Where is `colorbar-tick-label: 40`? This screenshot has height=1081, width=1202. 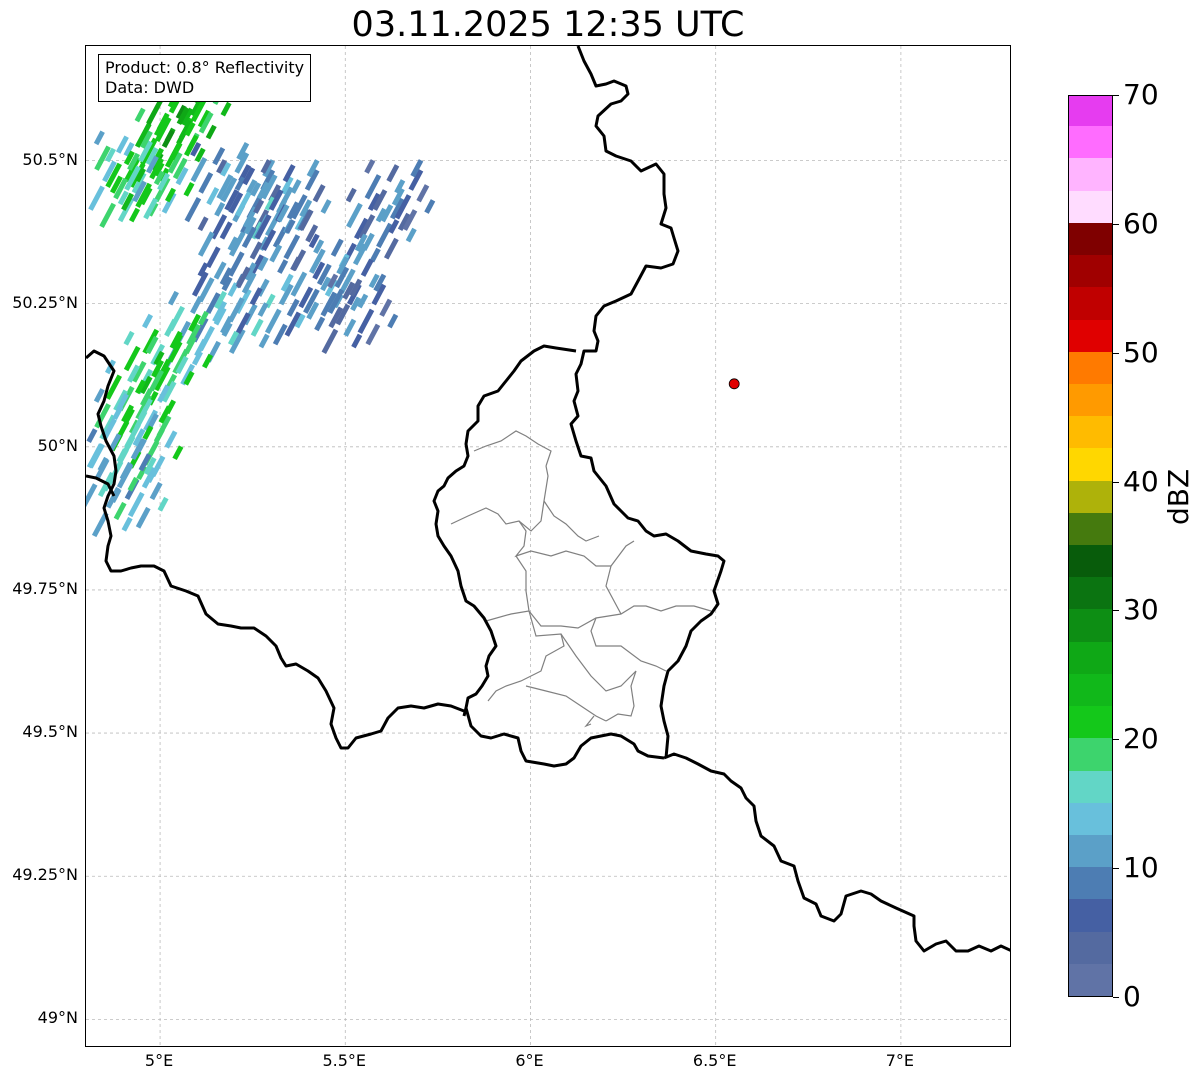 colorbar-tick-label: 40 is located at coordinates (1141, 481).